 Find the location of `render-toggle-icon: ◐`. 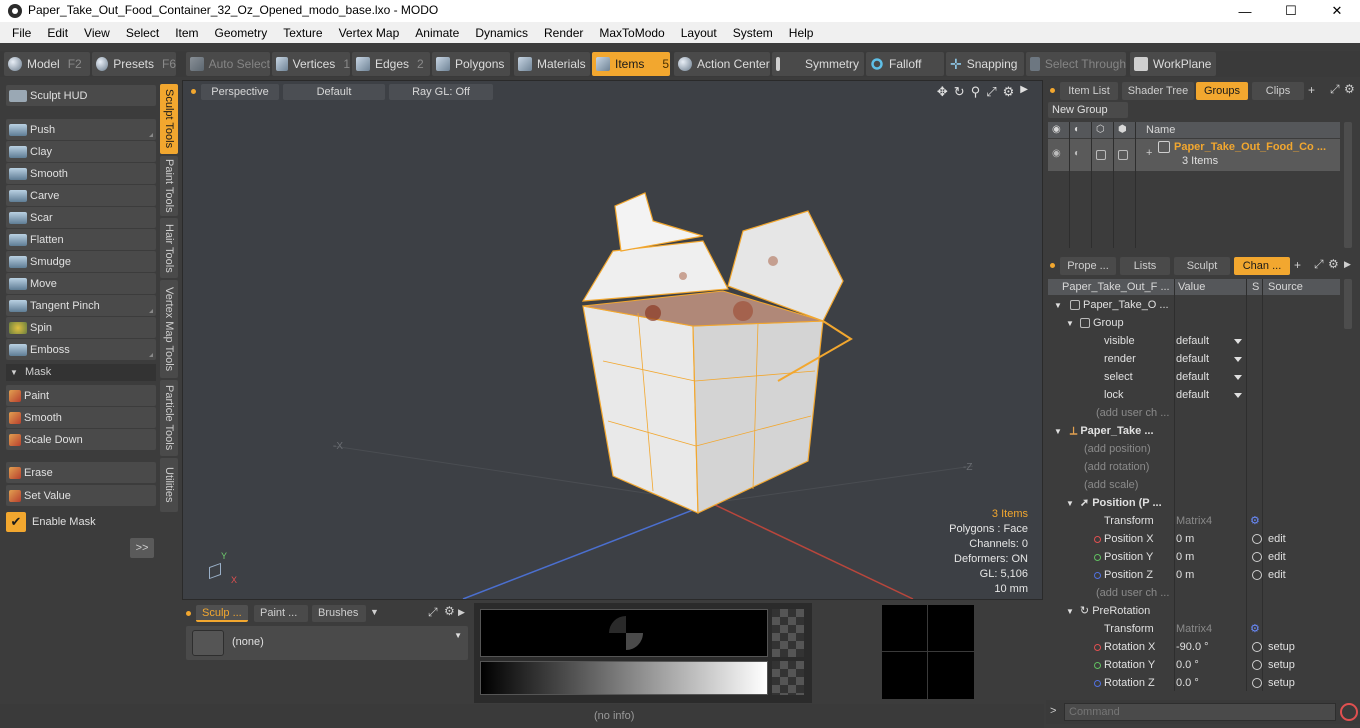

render-toggle-icon: ◐ is located at coordinates (1077, 153).